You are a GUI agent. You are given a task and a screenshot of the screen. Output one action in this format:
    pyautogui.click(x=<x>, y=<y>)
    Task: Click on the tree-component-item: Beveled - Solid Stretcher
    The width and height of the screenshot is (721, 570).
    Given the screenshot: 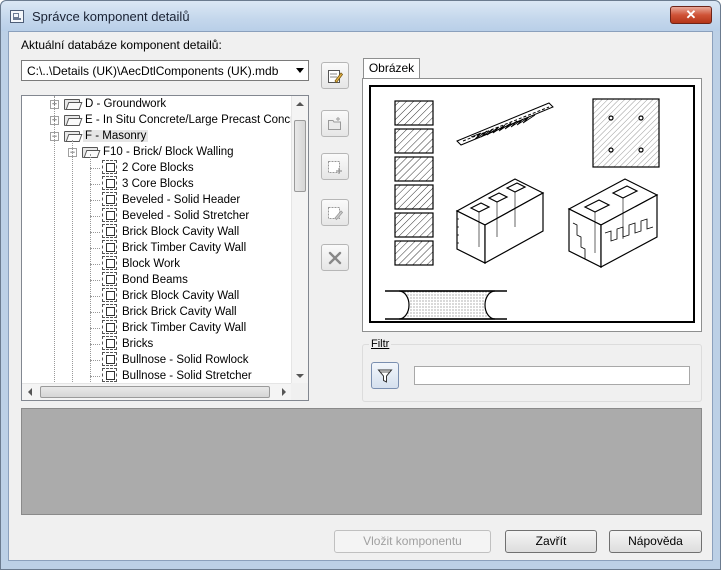 What is the action you would take?
    pyautogui.click(x=176, y=216)
    